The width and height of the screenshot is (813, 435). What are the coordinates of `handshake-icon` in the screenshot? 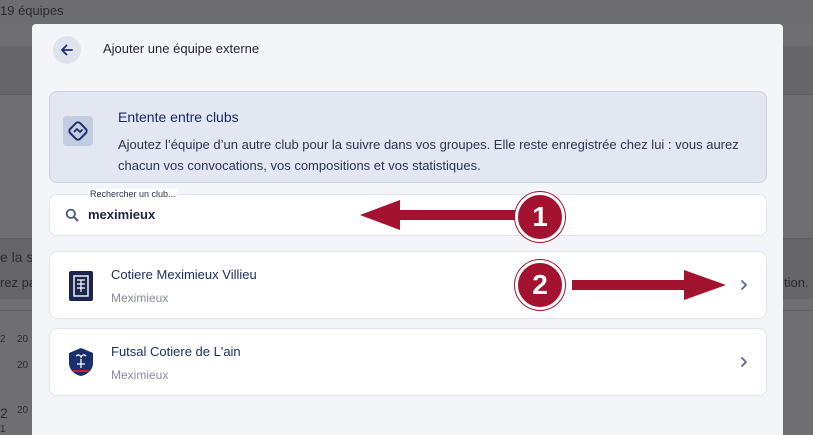 It's located at (78, 131).